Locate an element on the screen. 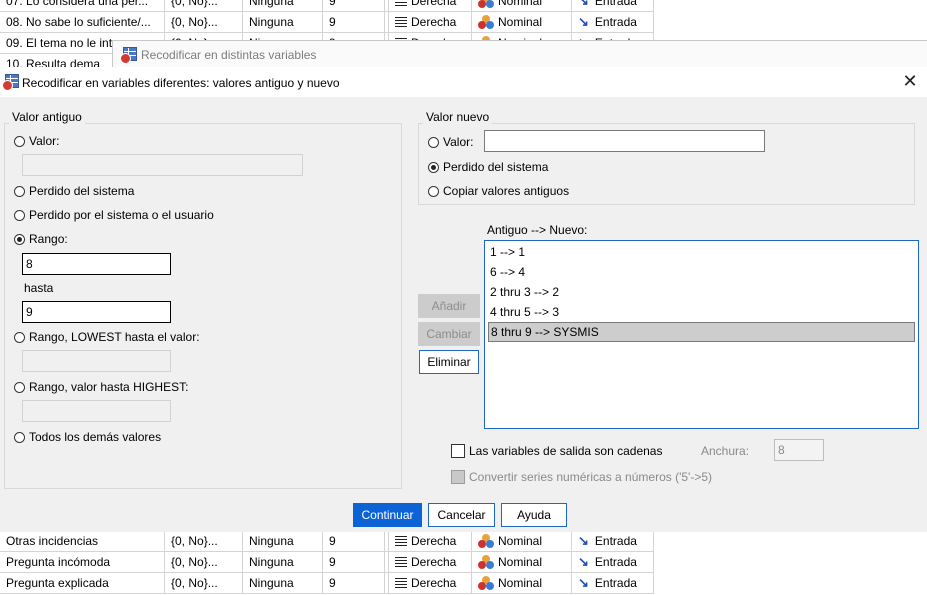 Image resolution: width=927 pixels, height=595 pixels. string-output-checkbox is located at coordinates (458, 451).